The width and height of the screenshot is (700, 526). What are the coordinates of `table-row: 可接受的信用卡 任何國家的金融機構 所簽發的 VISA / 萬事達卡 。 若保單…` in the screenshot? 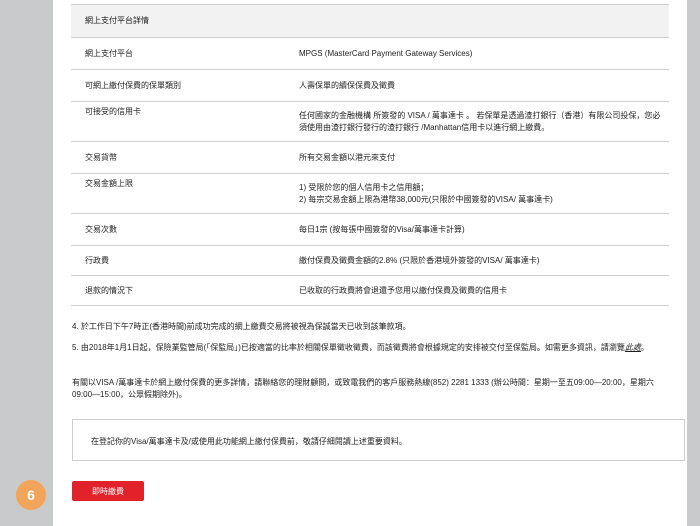 It's located at (370, 121).